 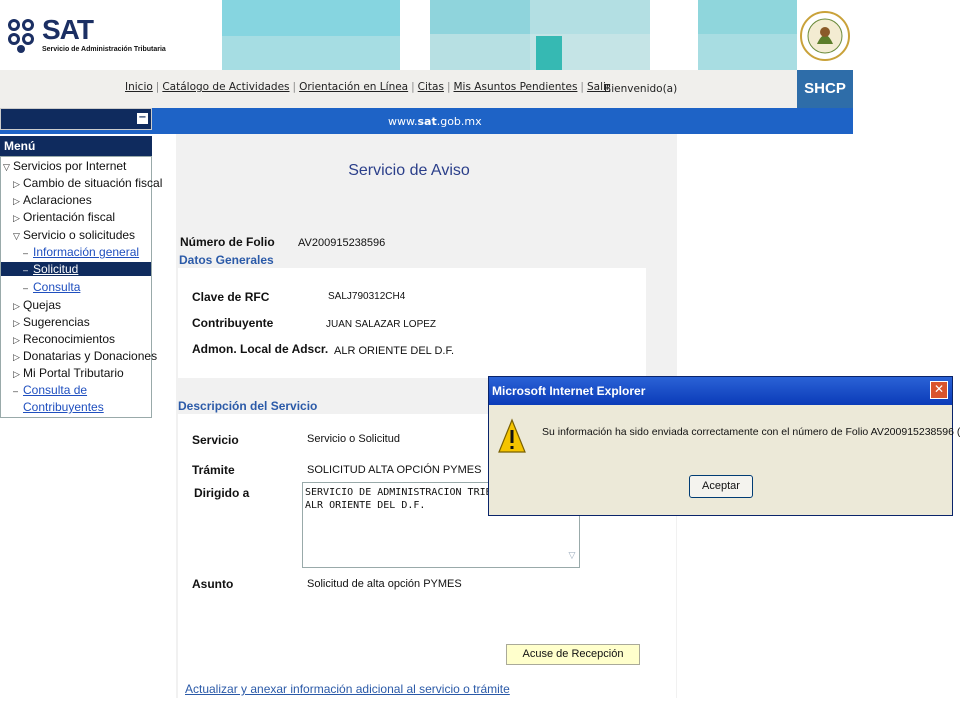 What do you see at coordinates (435, 121) in the screenshot?
I see `site-url: www.sat.gob.mx` at bounding box center [435, 121].